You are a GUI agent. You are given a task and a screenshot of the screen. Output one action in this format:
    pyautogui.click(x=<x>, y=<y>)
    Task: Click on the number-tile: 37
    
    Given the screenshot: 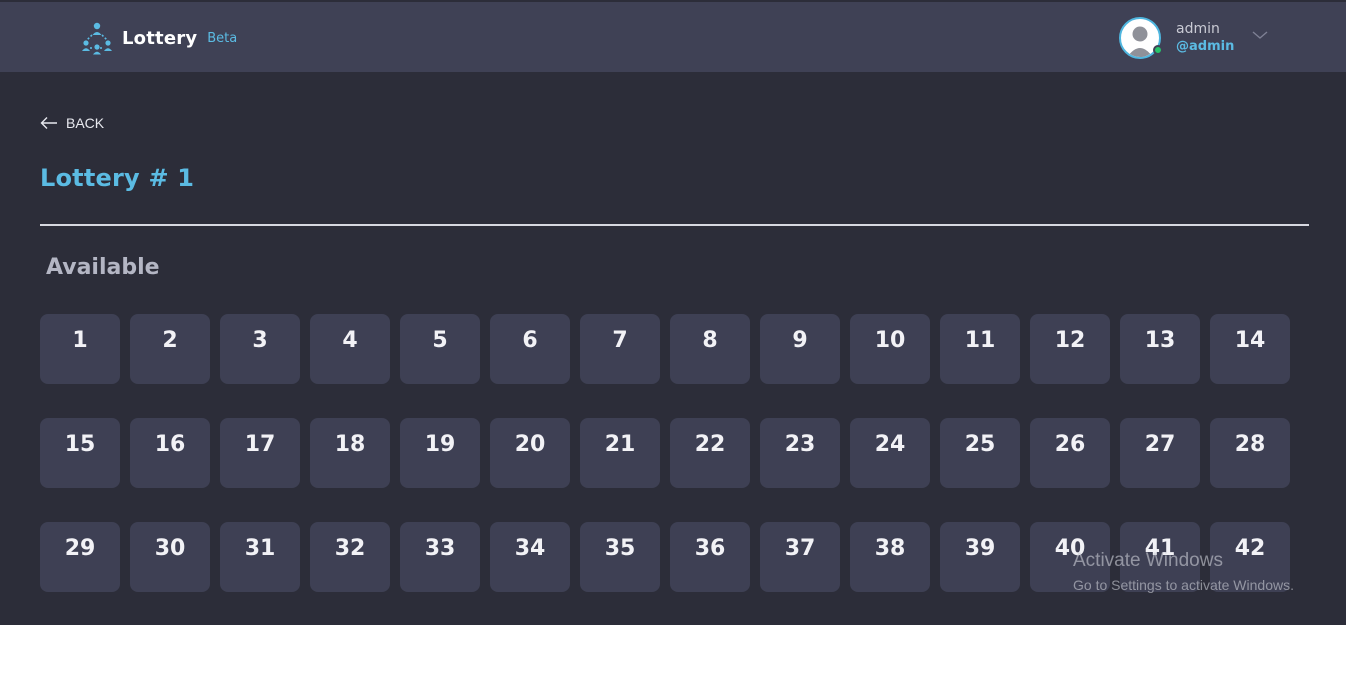 What is the action you would take?
    pyautogui.click(x=800, y=557)
    